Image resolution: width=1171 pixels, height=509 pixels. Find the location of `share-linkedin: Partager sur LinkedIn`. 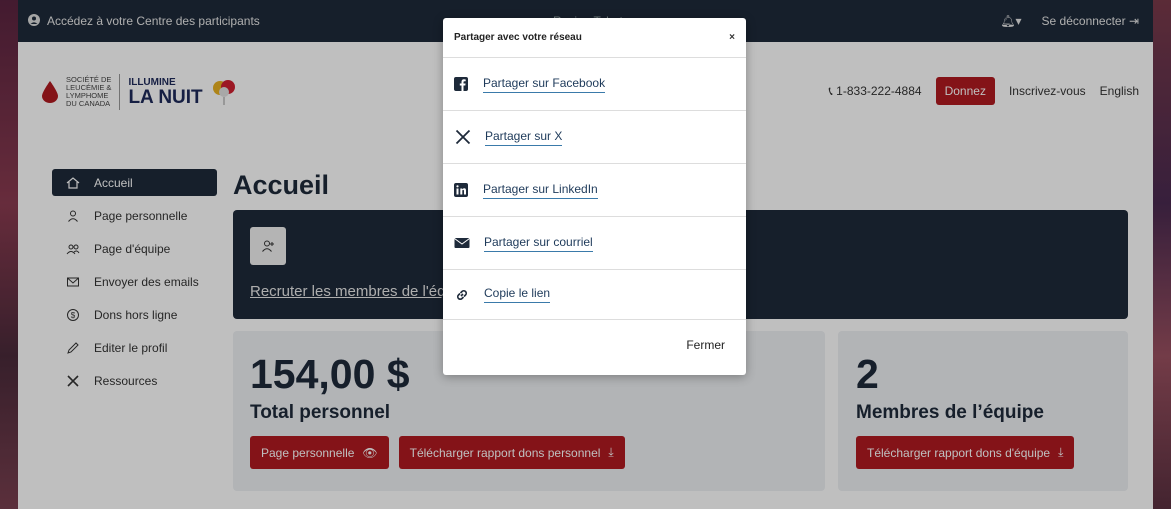

share-linkedin: Partager sur LinkedIn is located at coordinates (594, 190).